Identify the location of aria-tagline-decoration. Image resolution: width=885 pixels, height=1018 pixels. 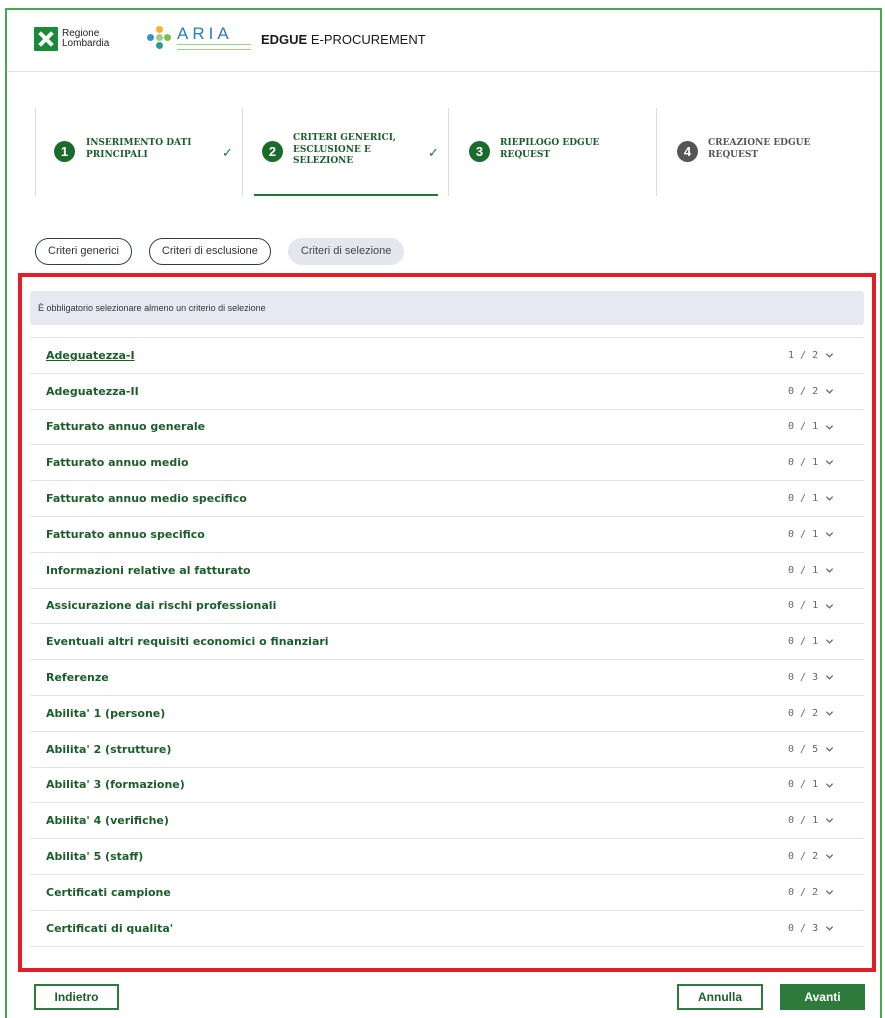
(214, 47).